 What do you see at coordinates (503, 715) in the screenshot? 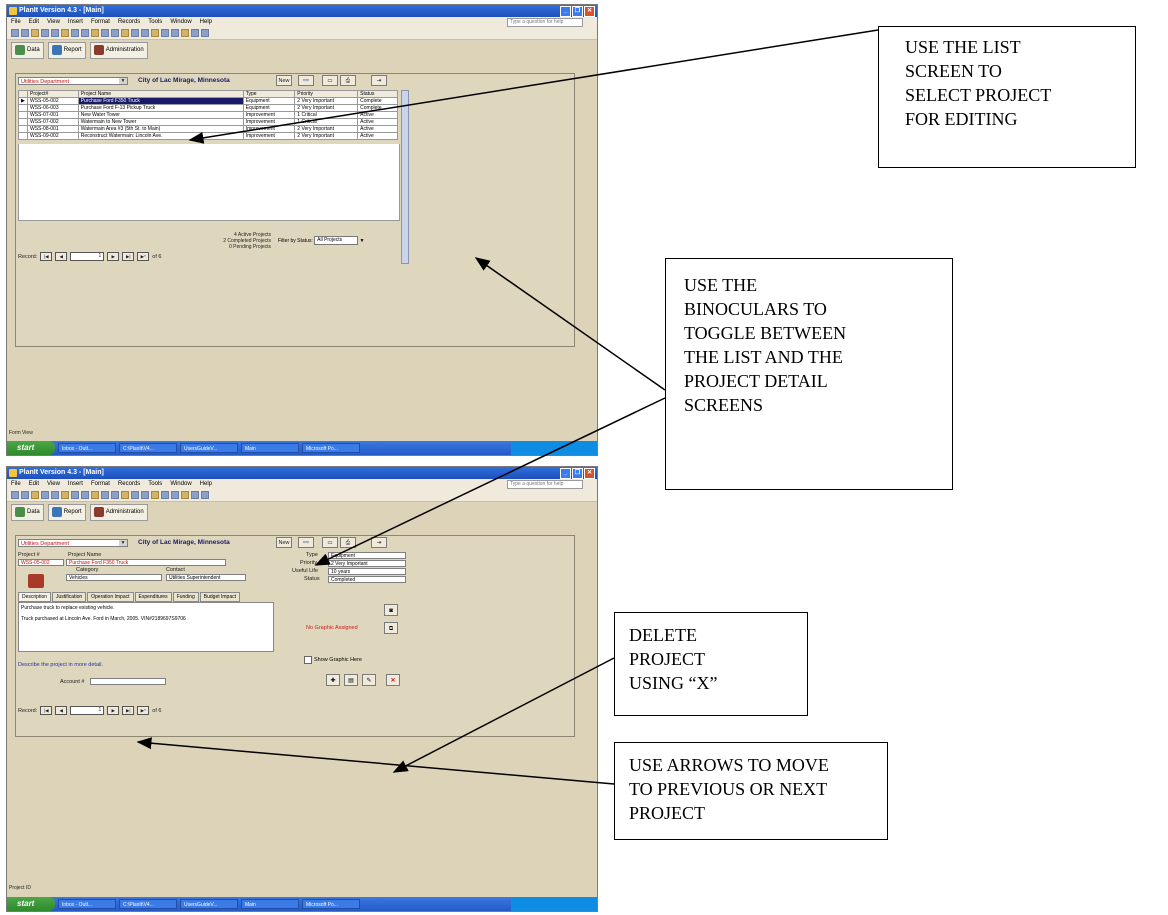
I see `arrow-to-delete` at bounding box center [503, 715].